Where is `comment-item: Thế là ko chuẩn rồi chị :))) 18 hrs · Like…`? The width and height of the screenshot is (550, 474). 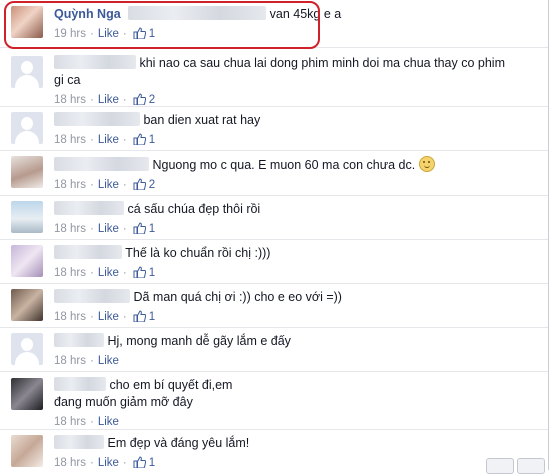
comment-item: Thế là ko chuẩn rồi chị :))) 18 hrs · Like… is located at coordinates (274, 261).